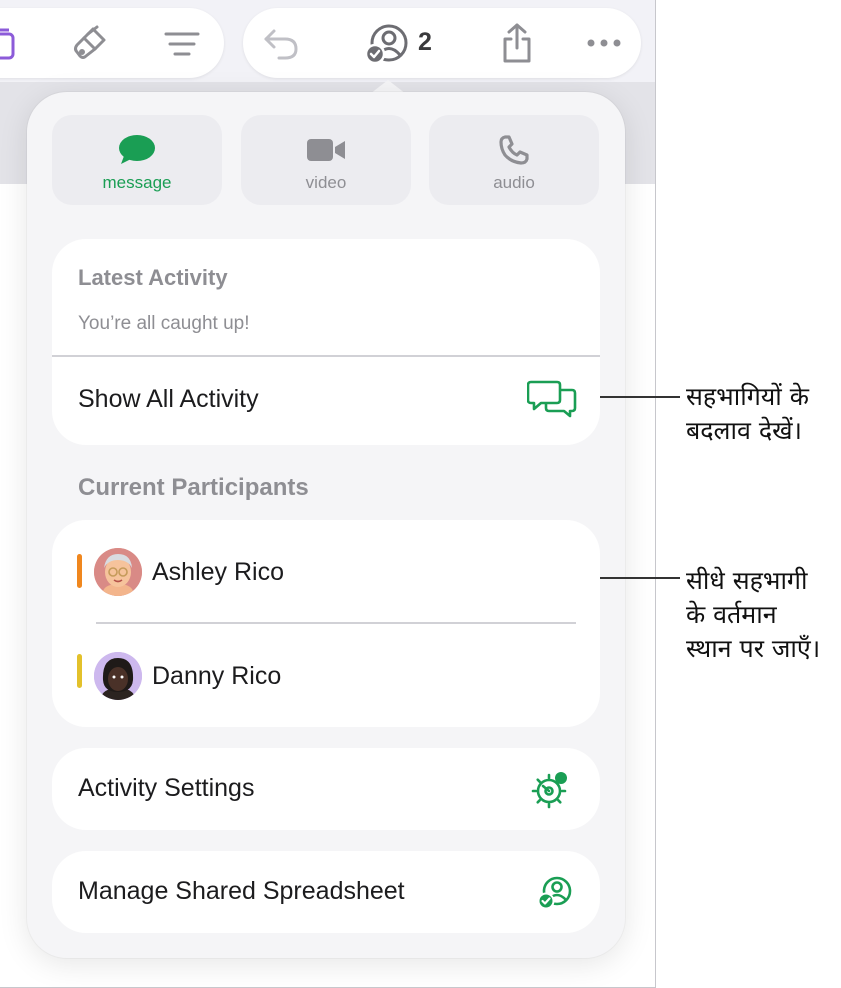  What do you see at coordinates (604, 43) in the screenshot?
I see `more-icon` at bounding box center [604, 43].